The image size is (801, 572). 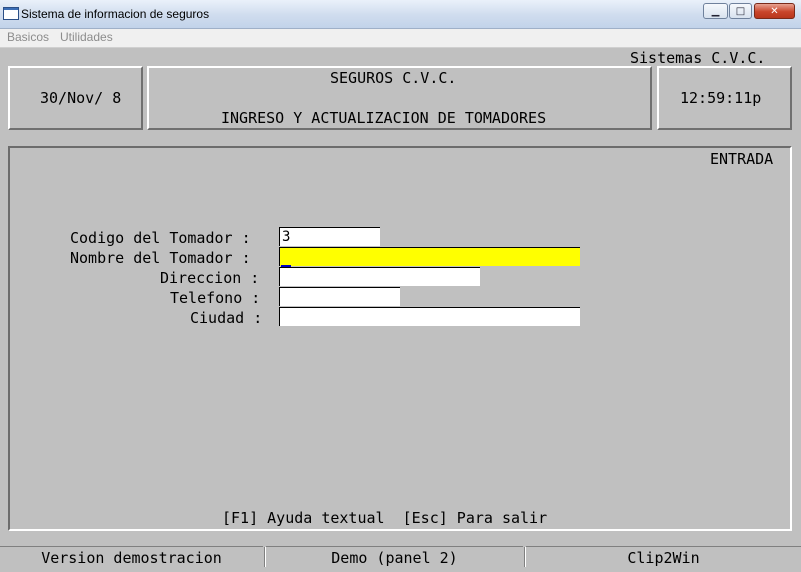 What do you see at coordinates (385, 518) in the screenshot?
I see `keyboard-help: [F1] Ayuda textual [Esc] Para salir` at bounding box center [385, 518].